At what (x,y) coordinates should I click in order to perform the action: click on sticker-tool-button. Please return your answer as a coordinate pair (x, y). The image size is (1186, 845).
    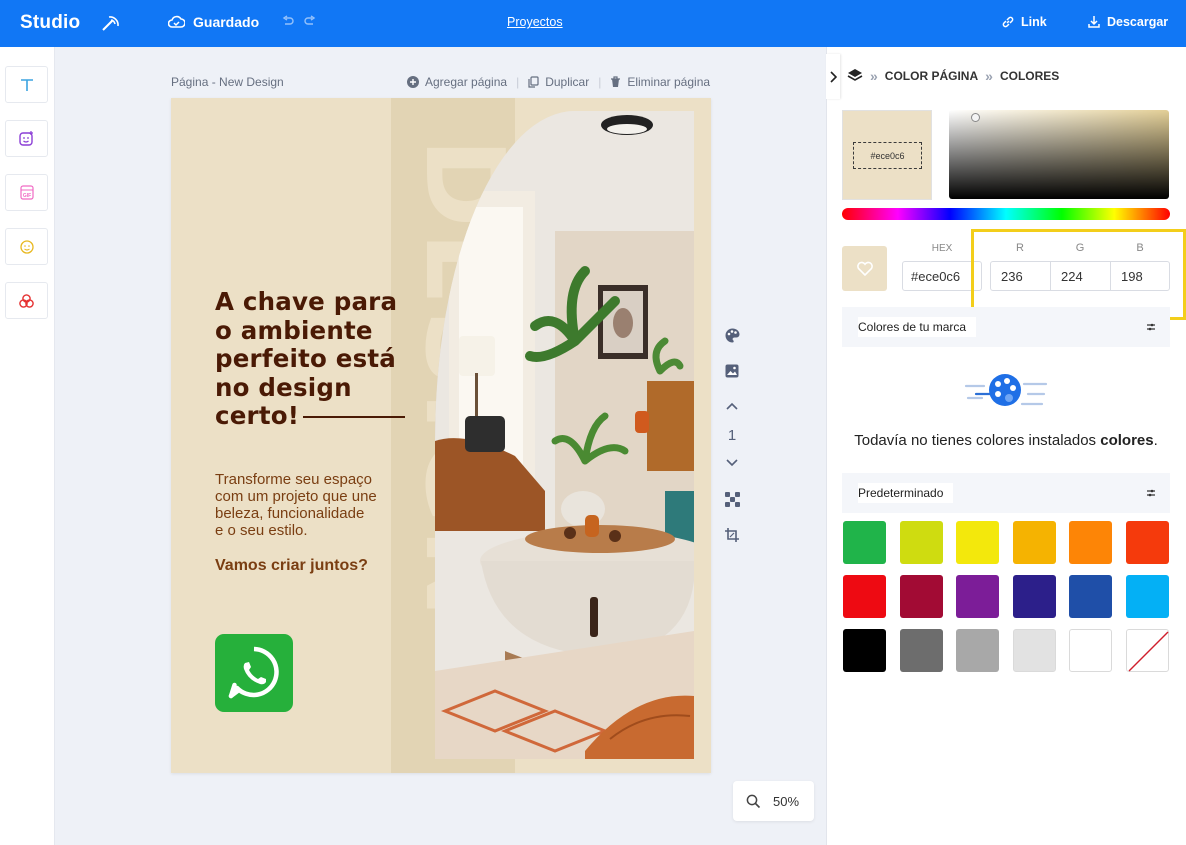
    Looking at the image, I should click on (26, 138).